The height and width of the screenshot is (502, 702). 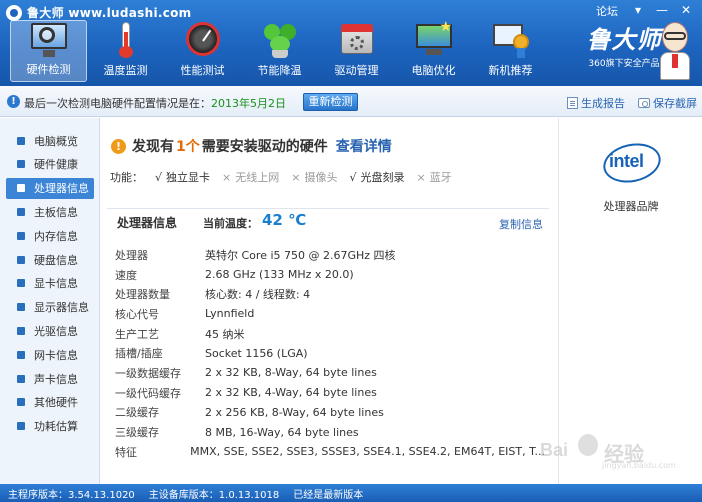 What do you see at coordinates (118, 146) in the screenshot?
I see `warning-icon: !` at bounding box center [118, 146].